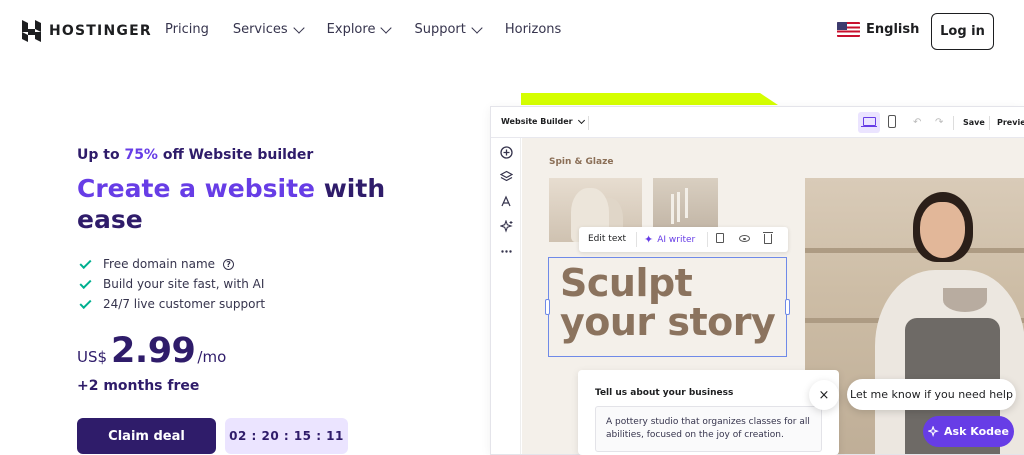 This screenshot has height=455, width=1024. I want to click on prompt-title: Tell us about your business, so click(664, 393).